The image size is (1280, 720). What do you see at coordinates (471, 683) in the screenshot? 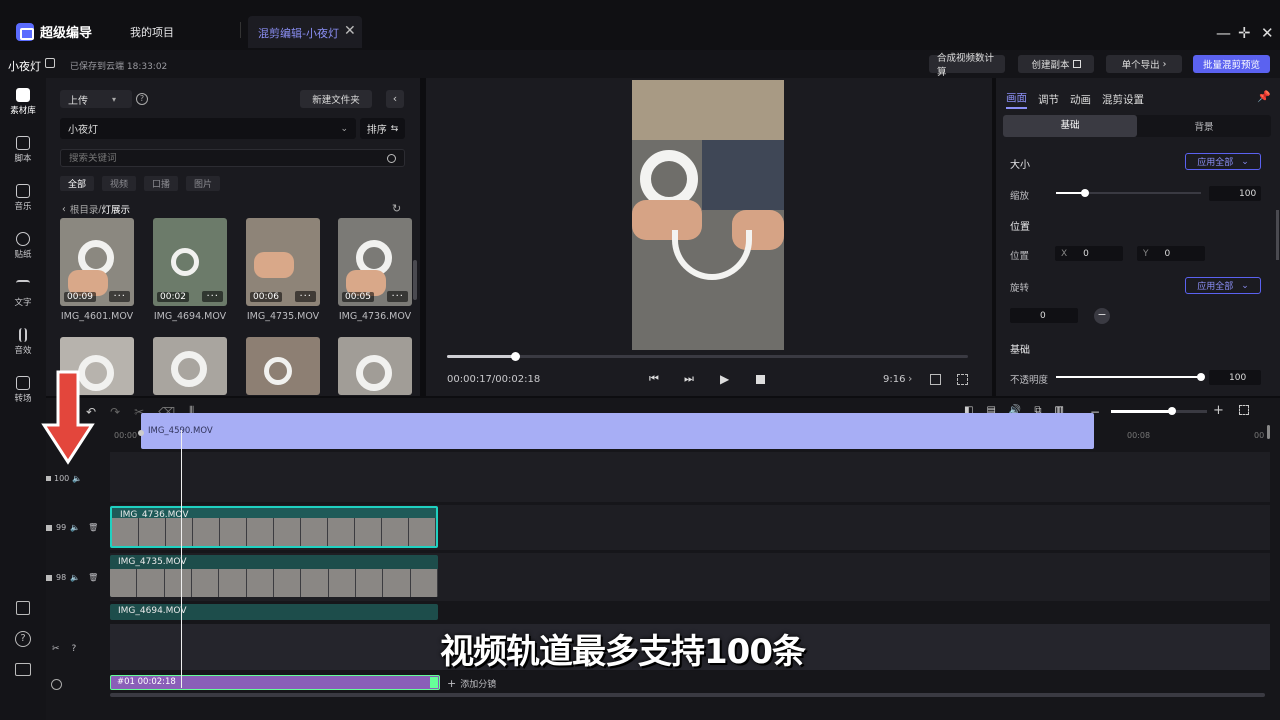
I see `add-segment-button: + 添加分镜` at bounding box center [471, 683].